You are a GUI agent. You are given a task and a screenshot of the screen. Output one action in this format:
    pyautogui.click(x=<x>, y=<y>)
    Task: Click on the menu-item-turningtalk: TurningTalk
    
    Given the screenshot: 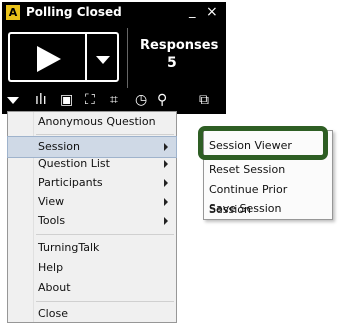 What is the action you would take?
    pyautogui.click(x=92, y=248)
    